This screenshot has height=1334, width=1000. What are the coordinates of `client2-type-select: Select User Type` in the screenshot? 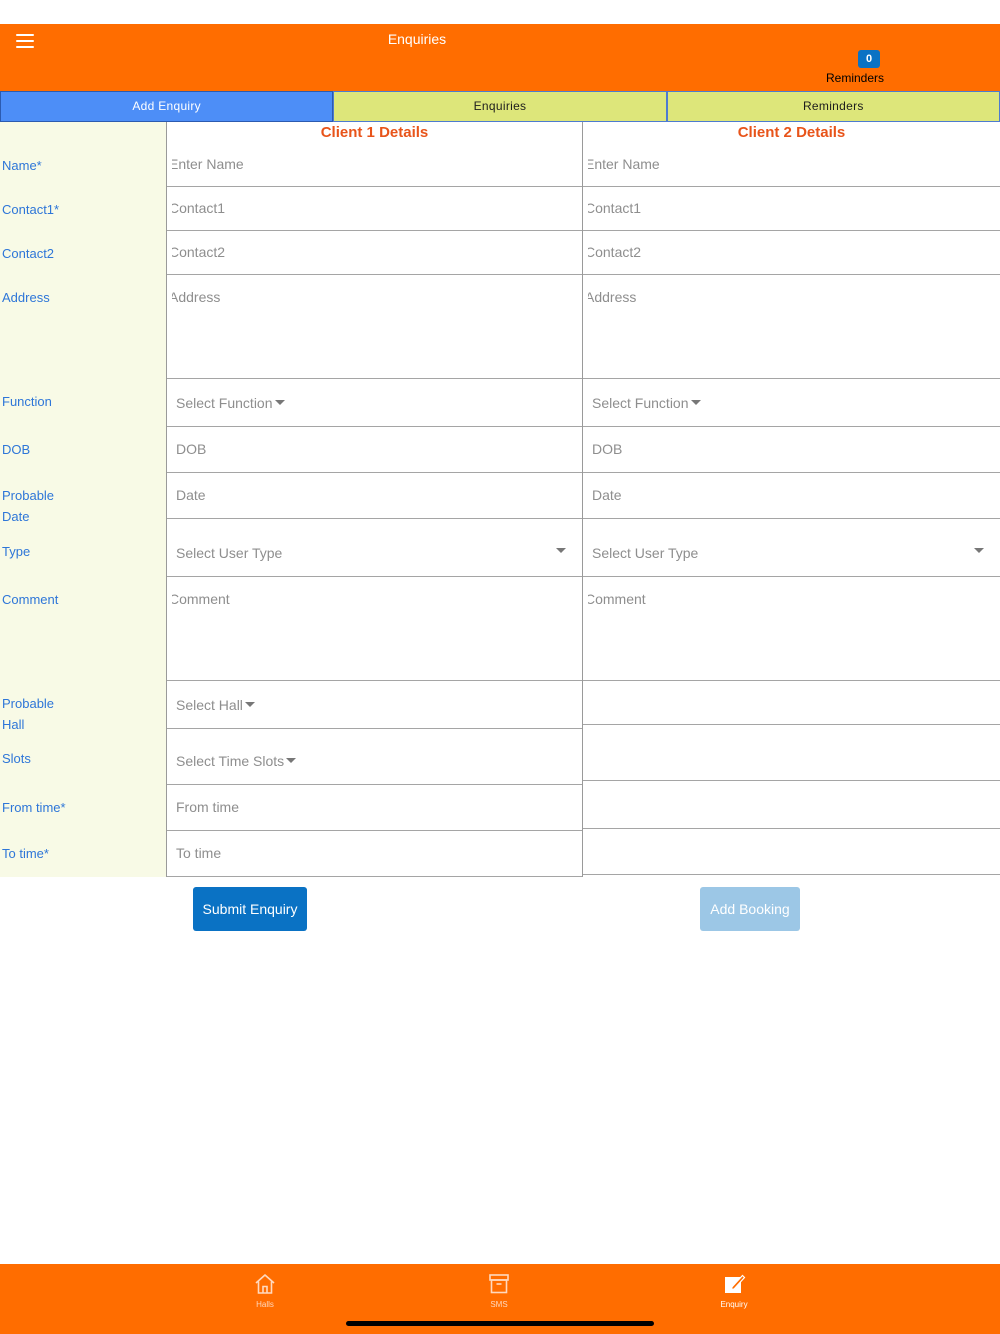 It's located at (645, 553).